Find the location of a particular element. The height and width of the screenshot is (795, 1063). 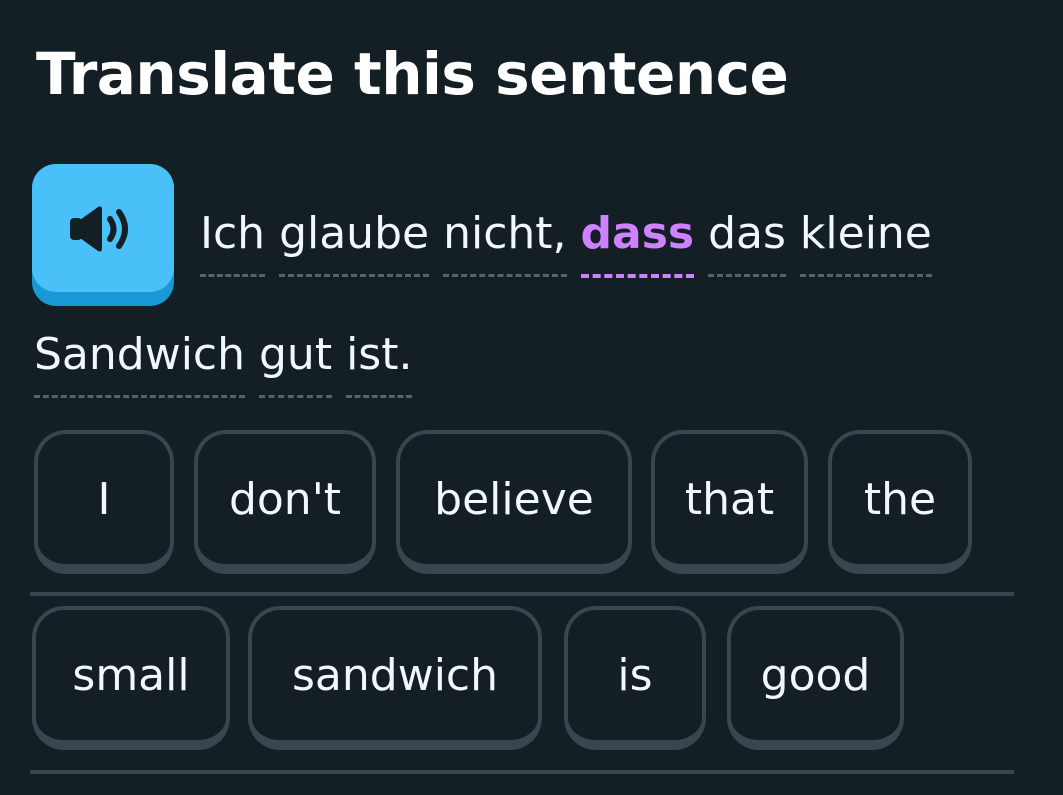

word-tile-is: is is located at coordinates (635, 678).